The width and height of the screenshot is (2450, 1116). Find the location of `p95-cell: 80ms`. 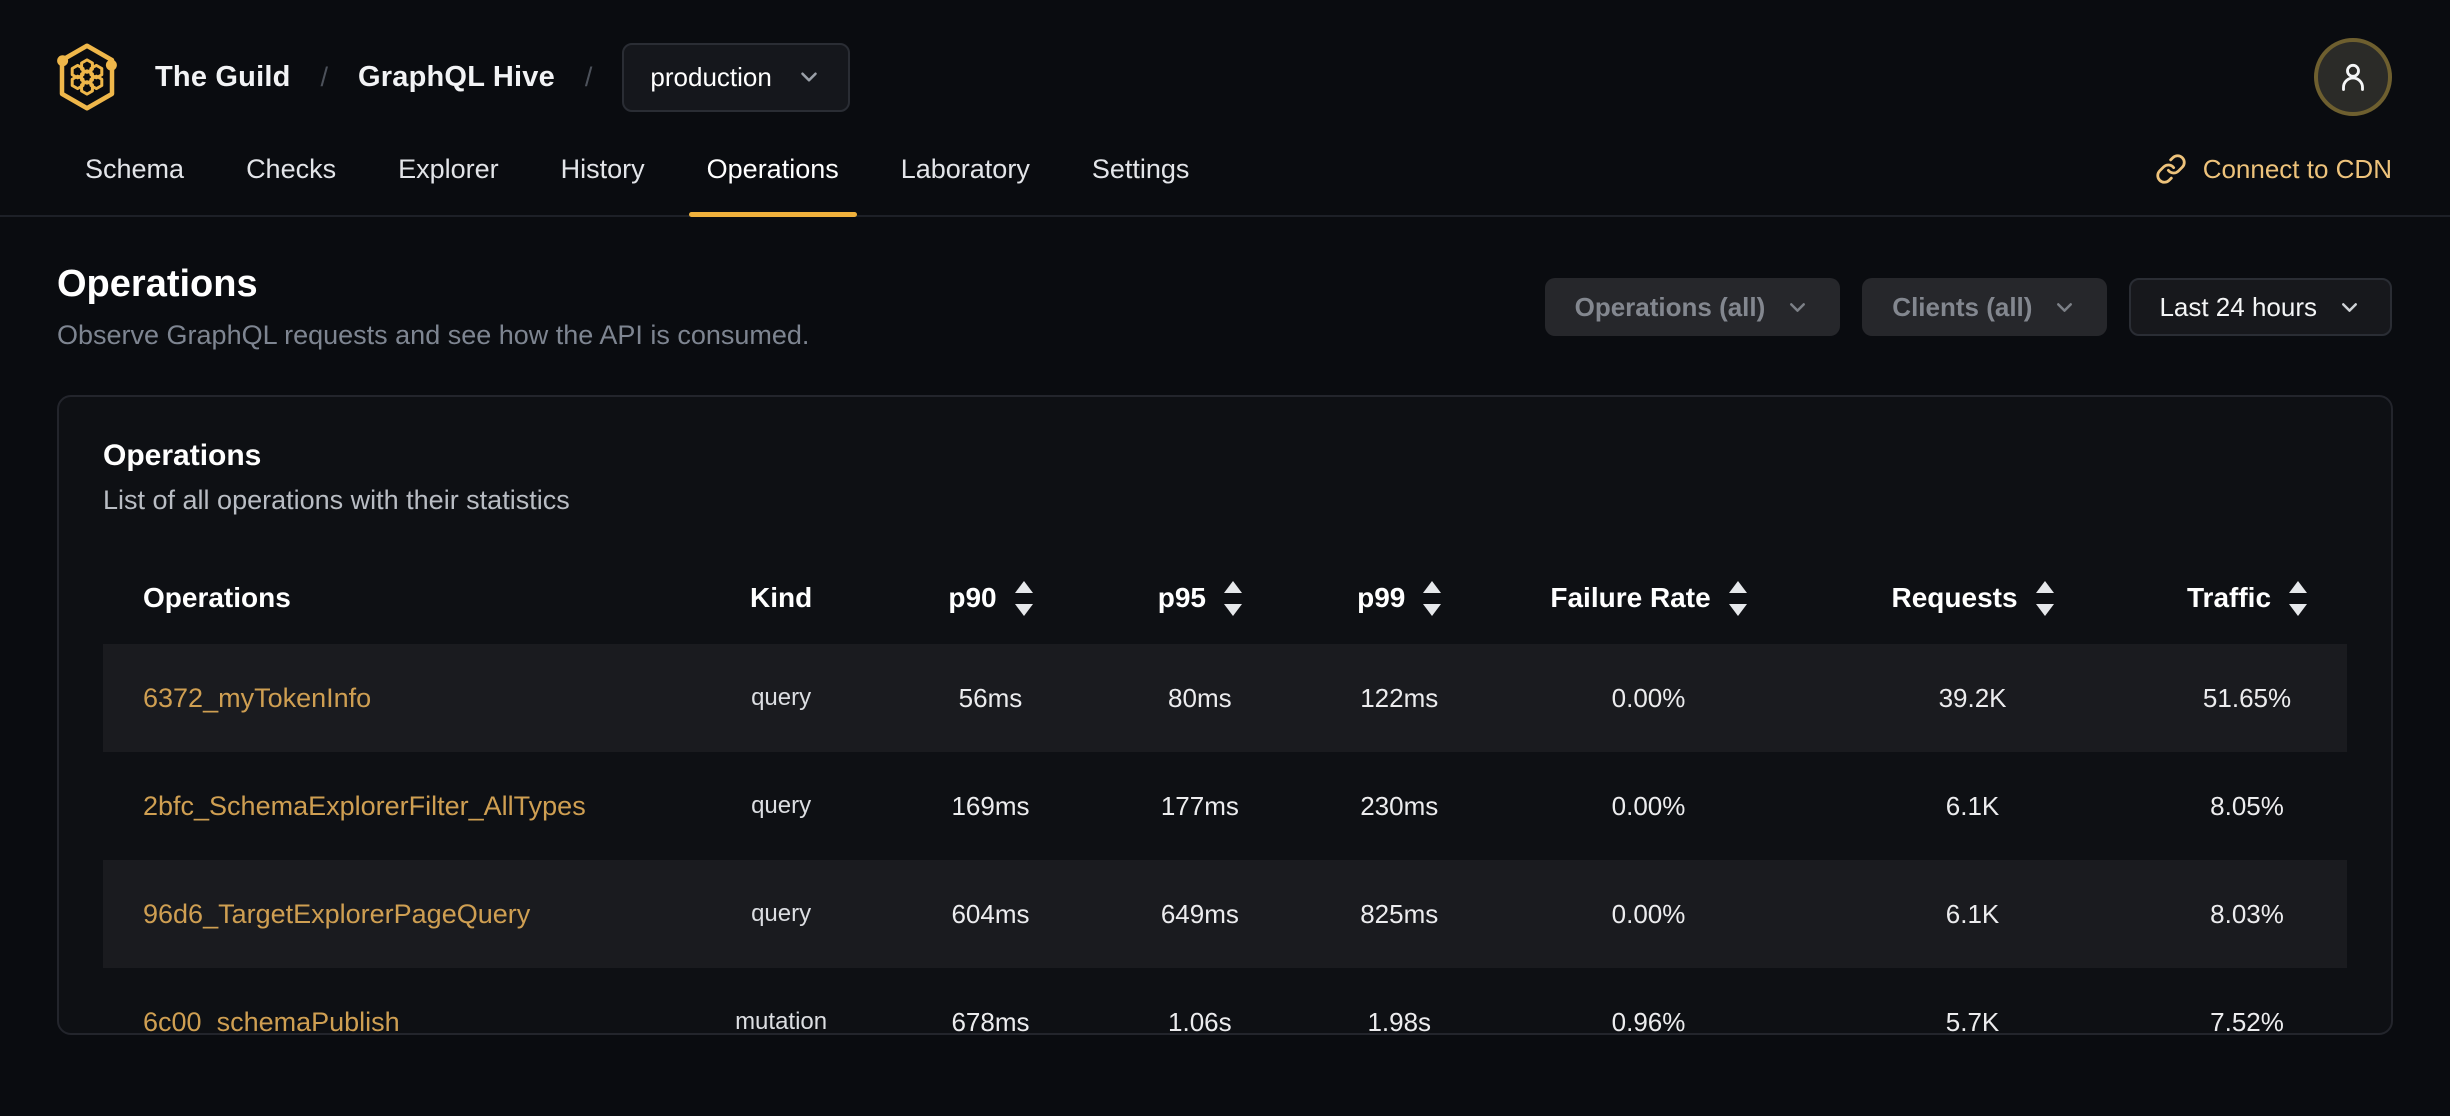

p95-cell: 80ms is located at coordinates (1200, 697).